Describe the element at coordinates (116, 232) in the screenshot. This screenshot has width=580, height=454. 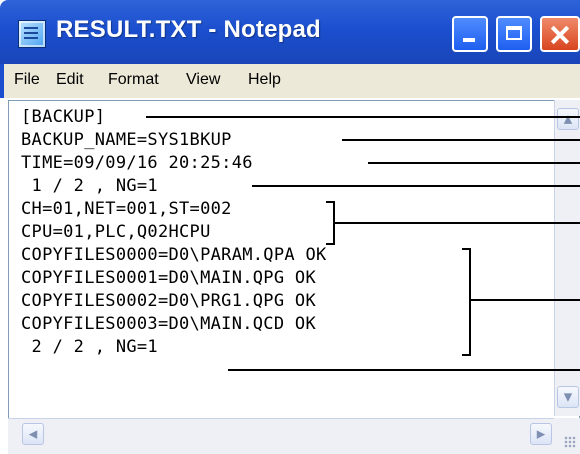
I see `text-line: CPU=01,PLC,Q02HCPU` at that location.